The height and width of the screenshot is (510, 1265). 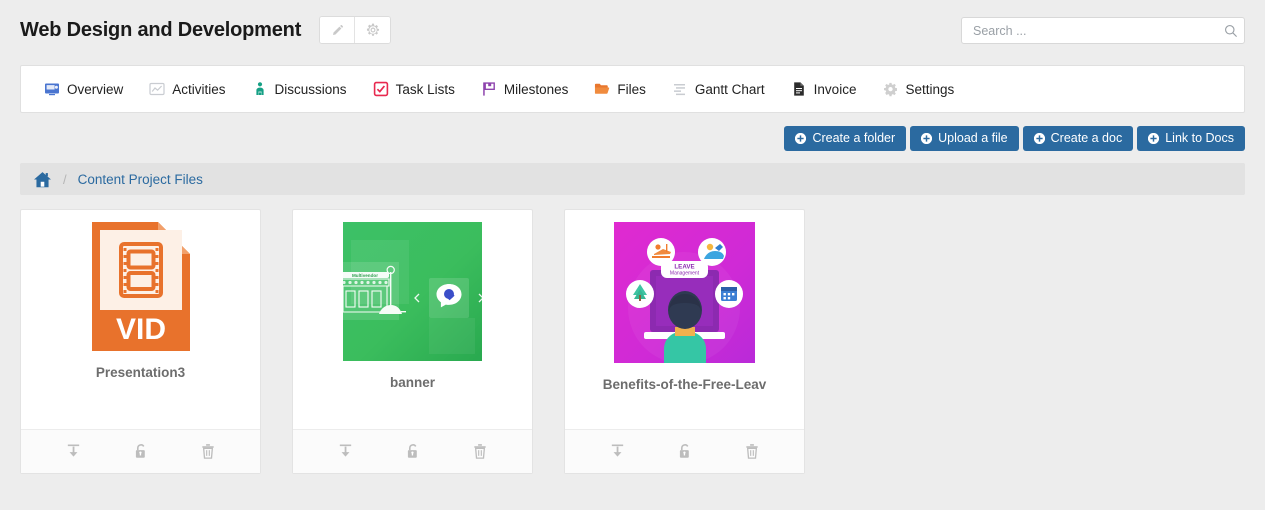 I want to click on leave-caption-line2: Management, so click(x=685, y=274).